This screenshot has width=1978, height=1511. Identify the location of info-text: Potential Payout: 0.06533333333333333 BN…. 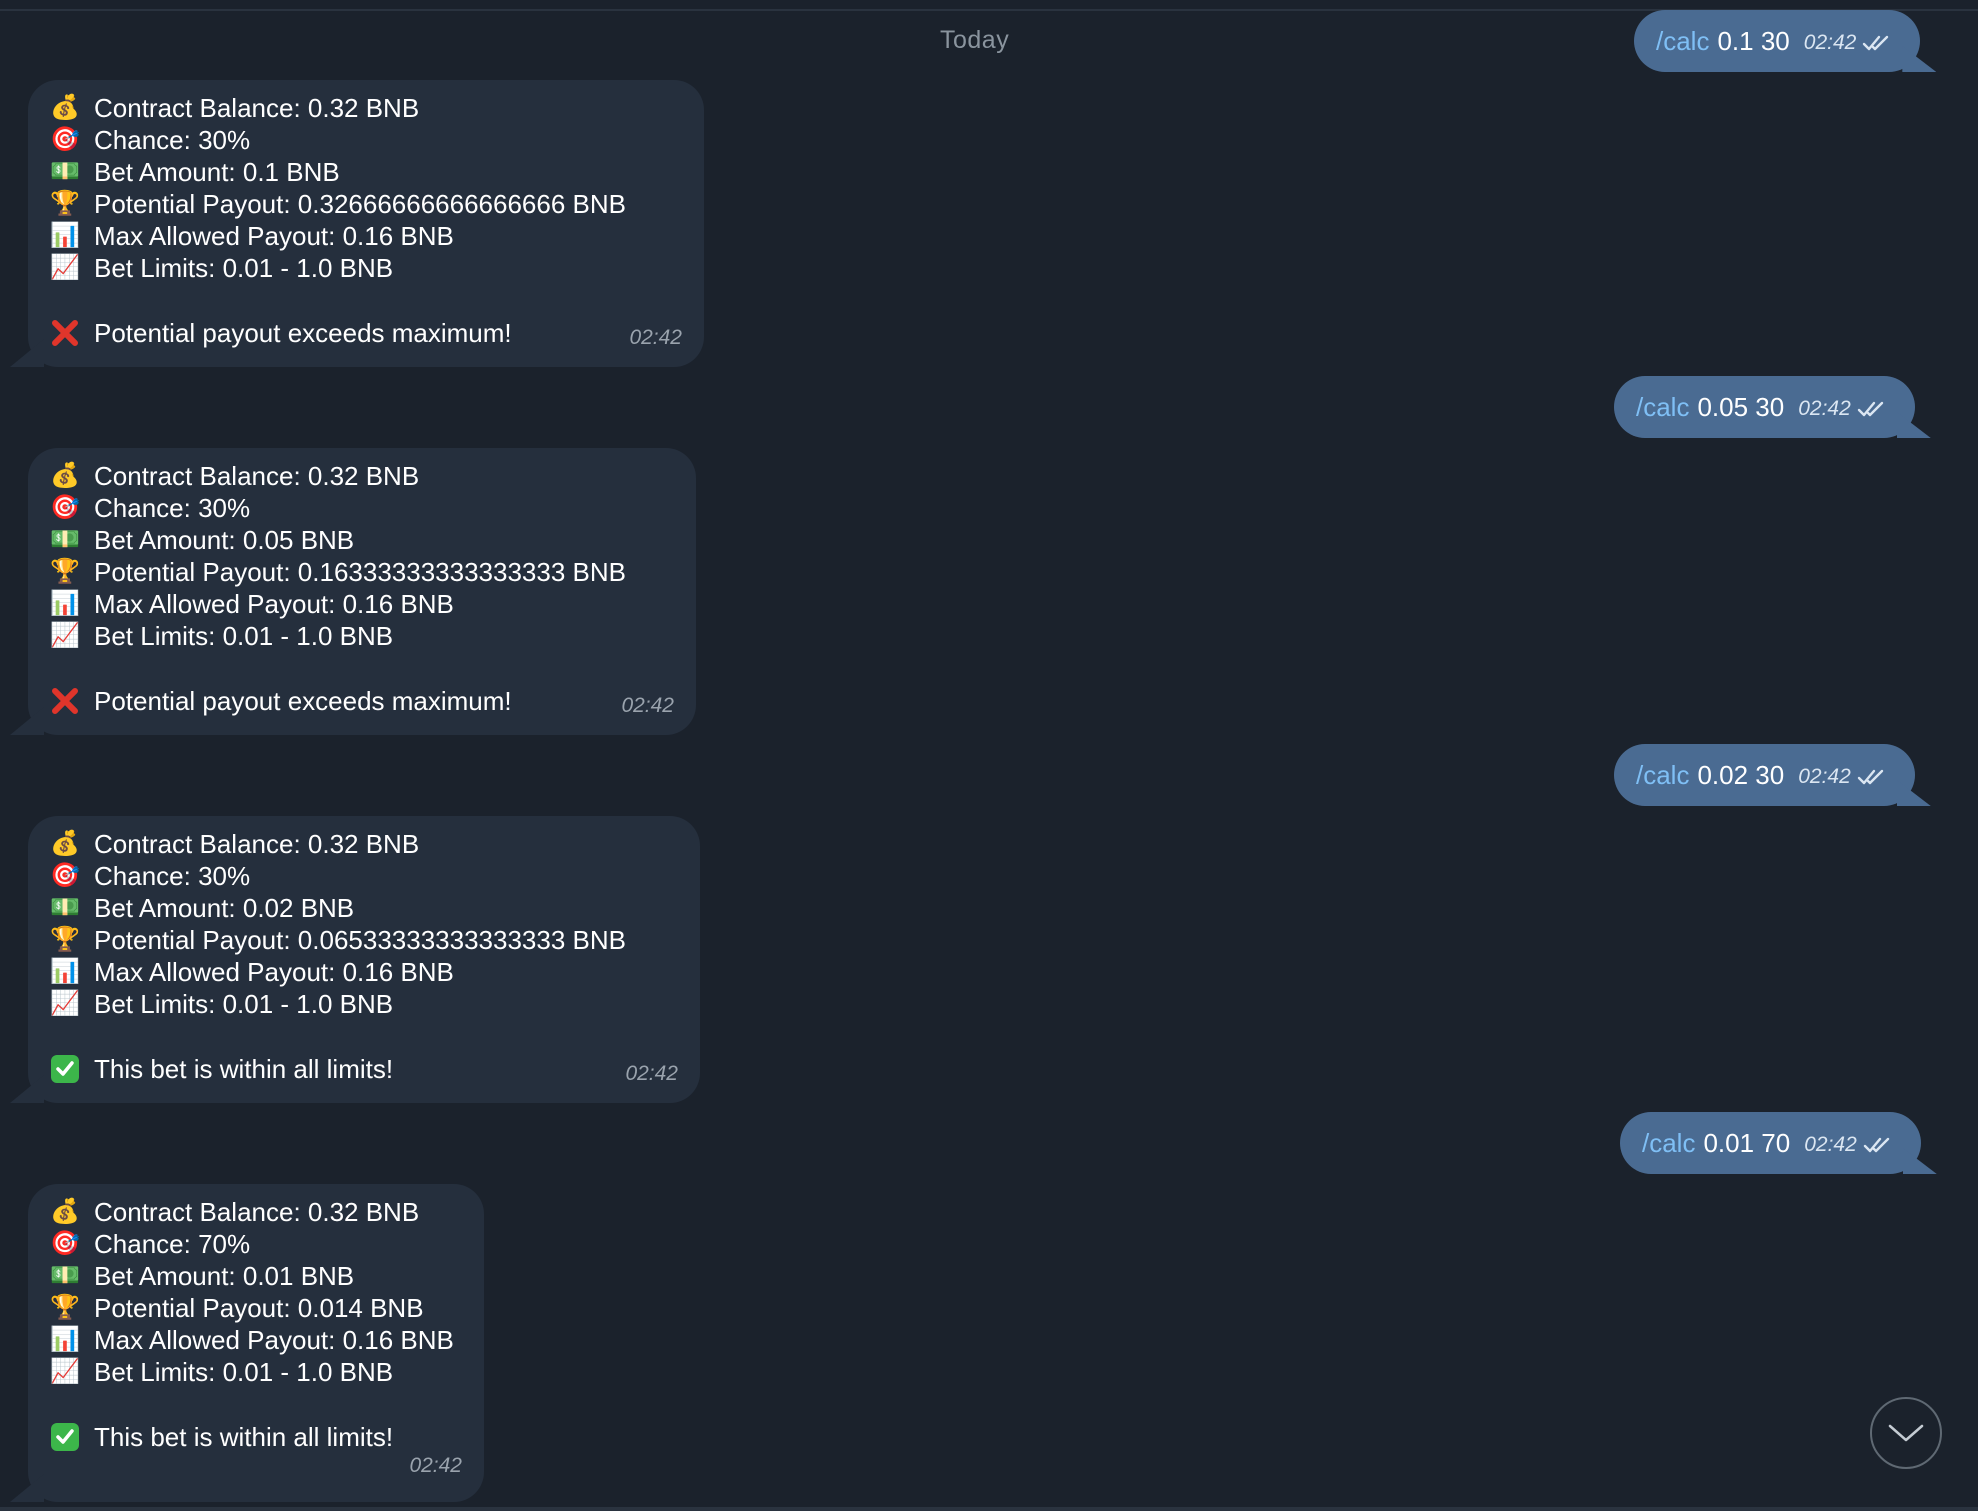
(360, 939).